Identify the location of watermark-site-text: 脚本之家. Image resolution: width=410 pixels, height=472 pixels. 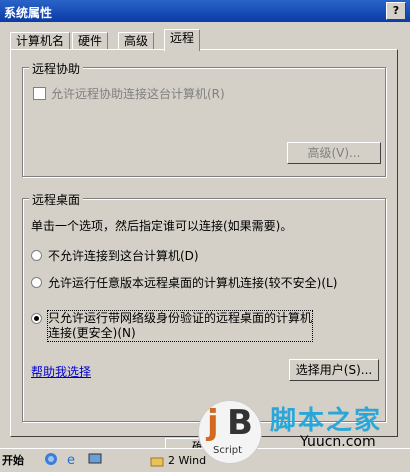
(326, 421).